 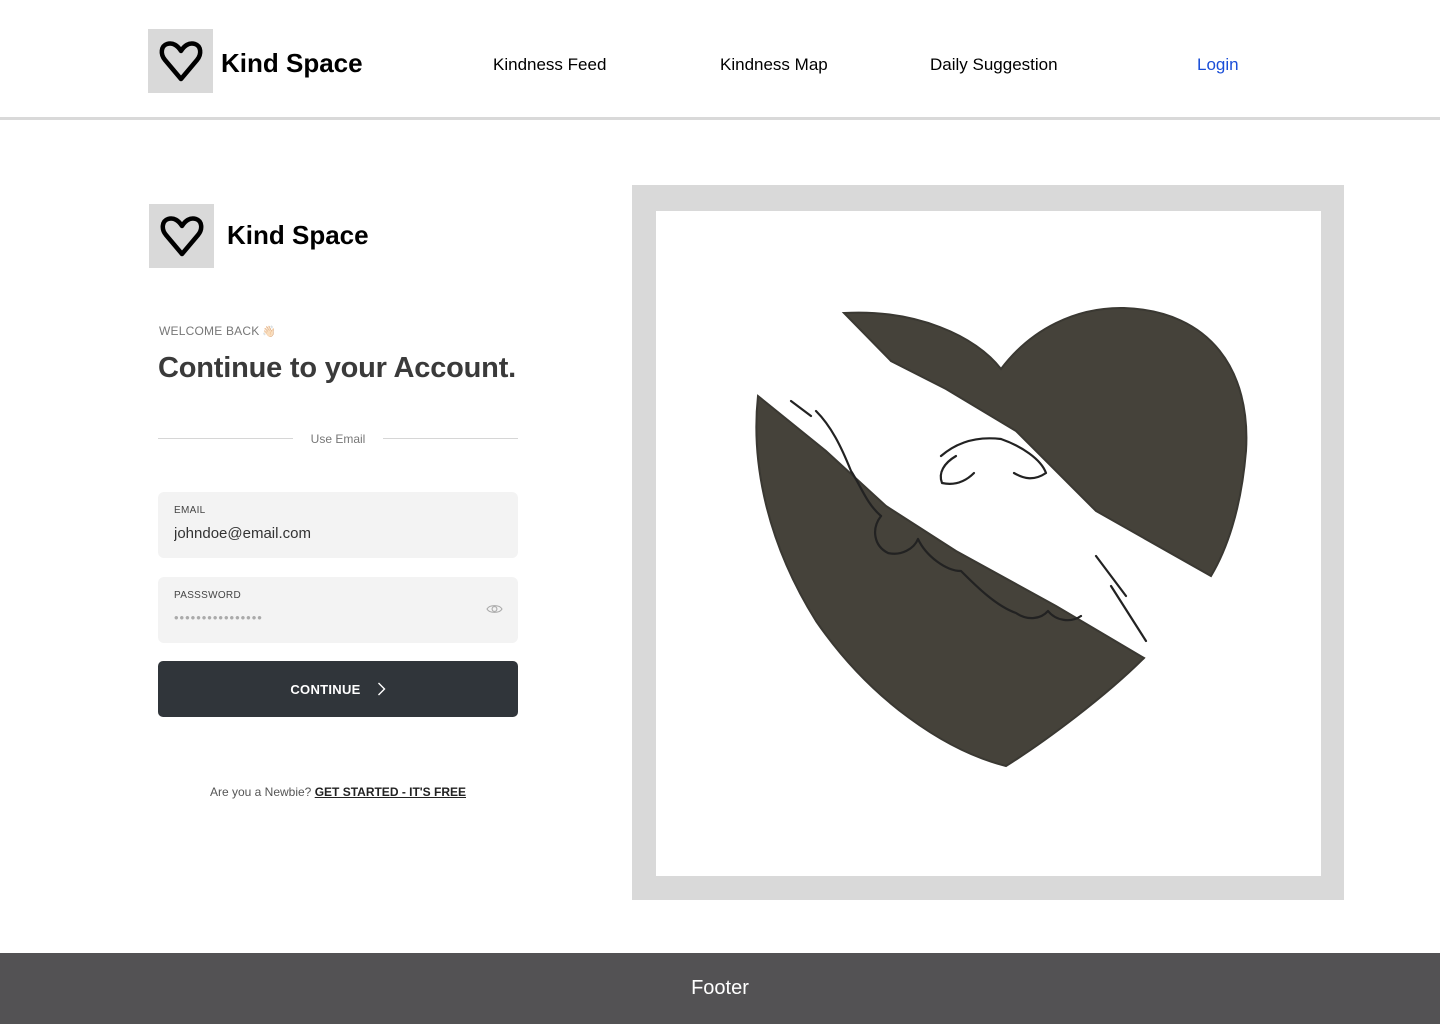 I want to click on divider-label: Use Email, so click(x=338, y=439).